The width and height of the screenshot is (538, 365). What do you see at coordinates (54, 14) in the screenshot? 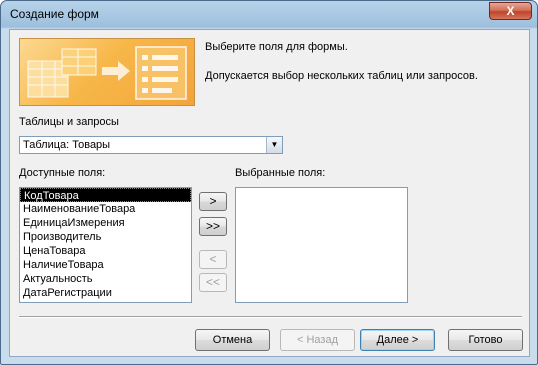
I see `window-title: Создание форм` at bounding box center [54, 14].